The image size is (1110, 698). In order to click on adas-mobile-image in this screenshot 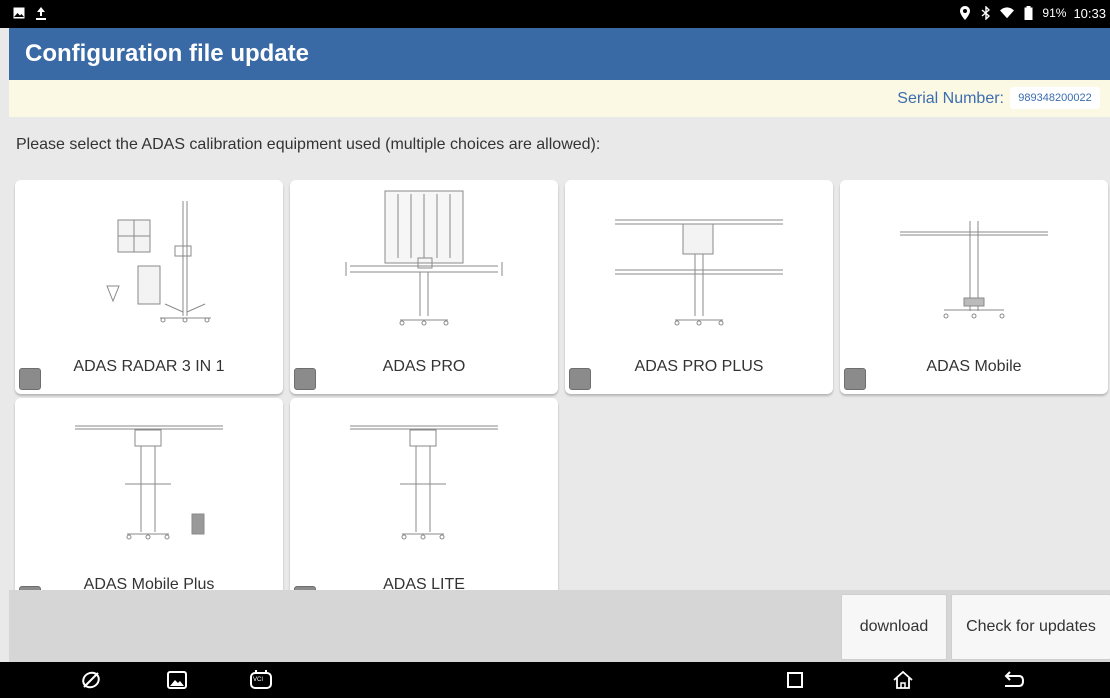, I will do `click(974, 270)`.